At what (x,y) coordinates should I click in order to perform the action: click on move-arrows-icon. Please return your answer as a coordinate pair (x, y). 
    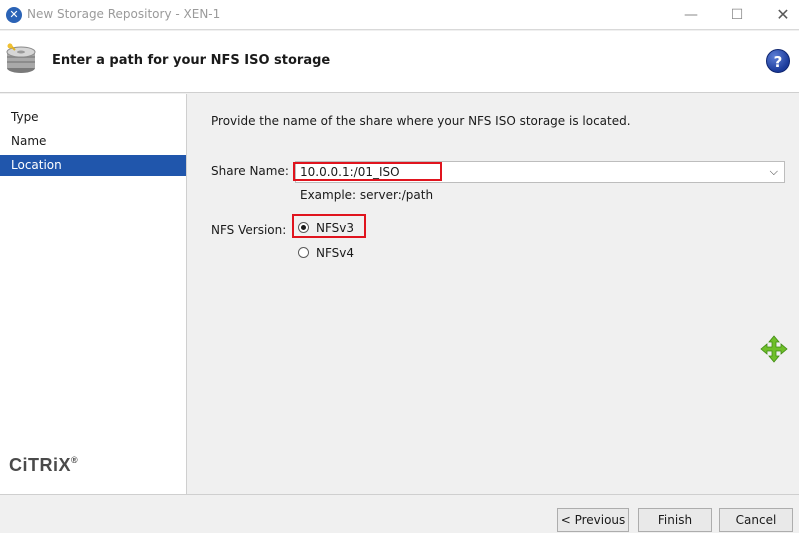
    Looking at the image, I should click on (774, 349).